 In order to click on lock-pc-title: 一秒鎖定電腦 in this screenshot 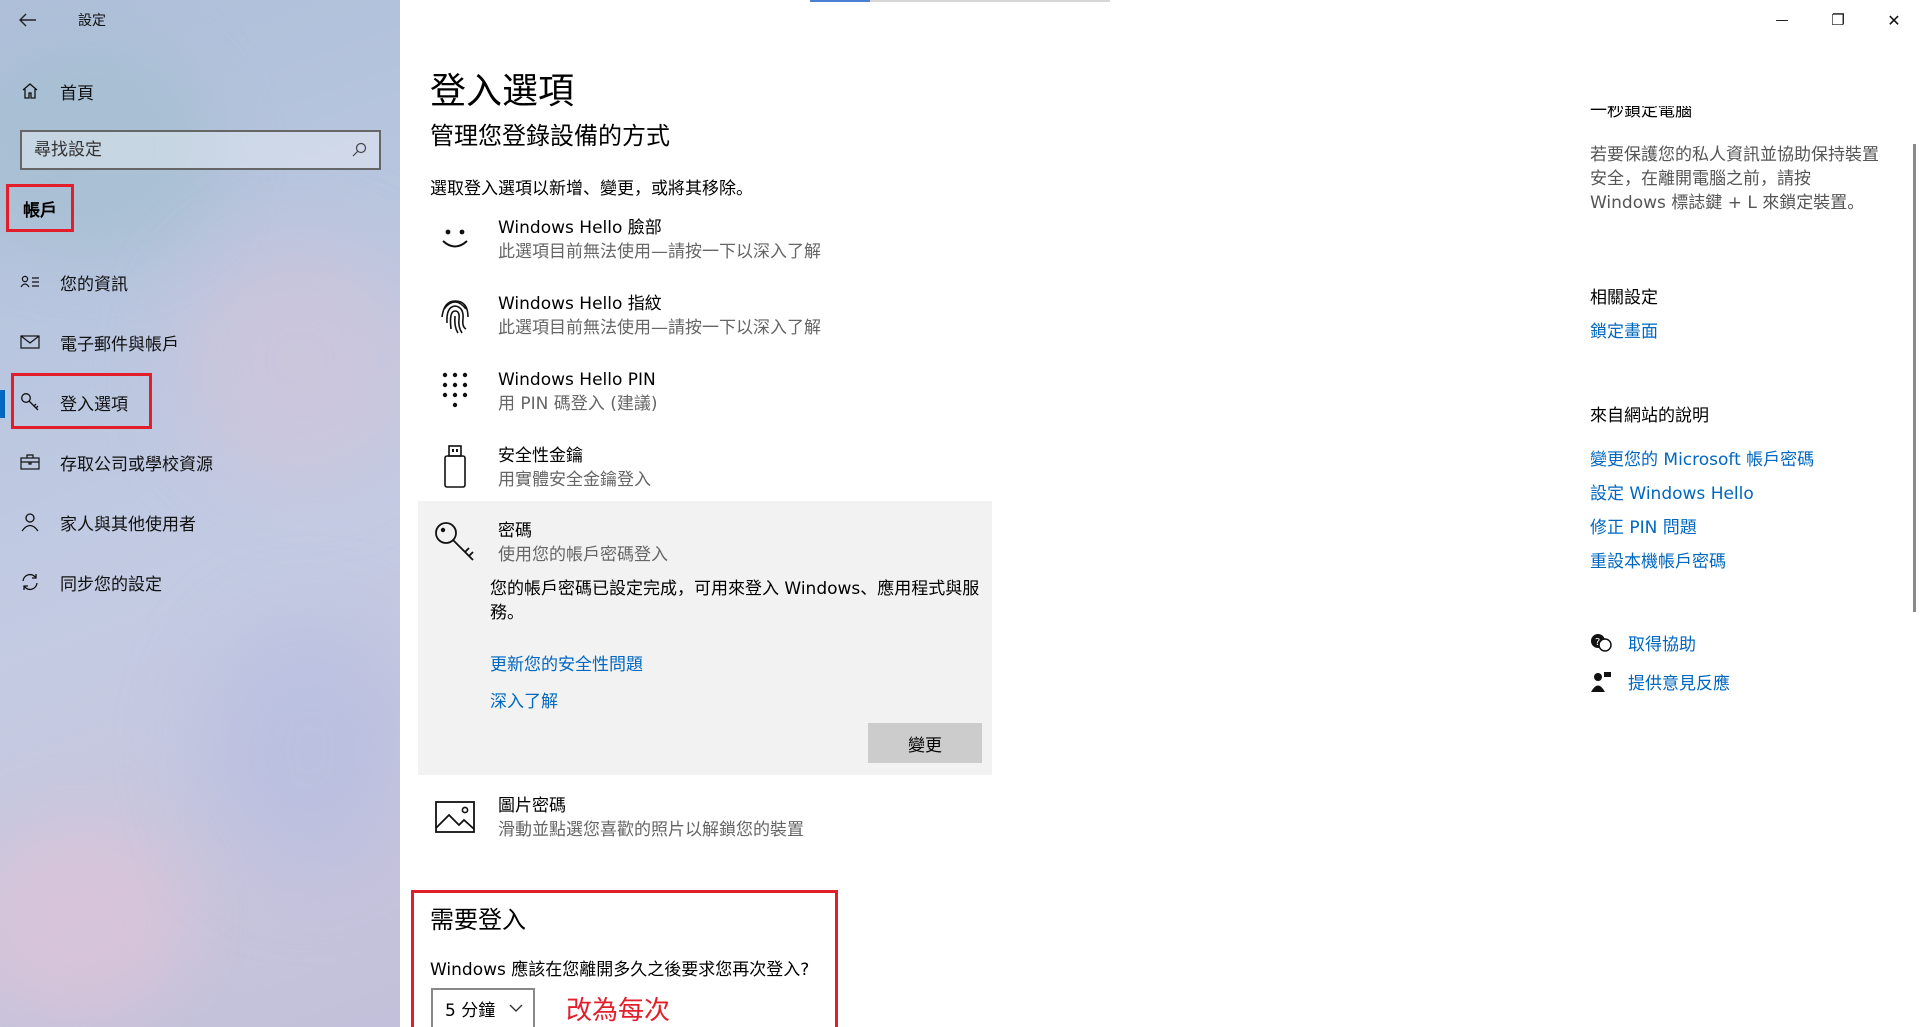, I will do `click(1641, 112)`.